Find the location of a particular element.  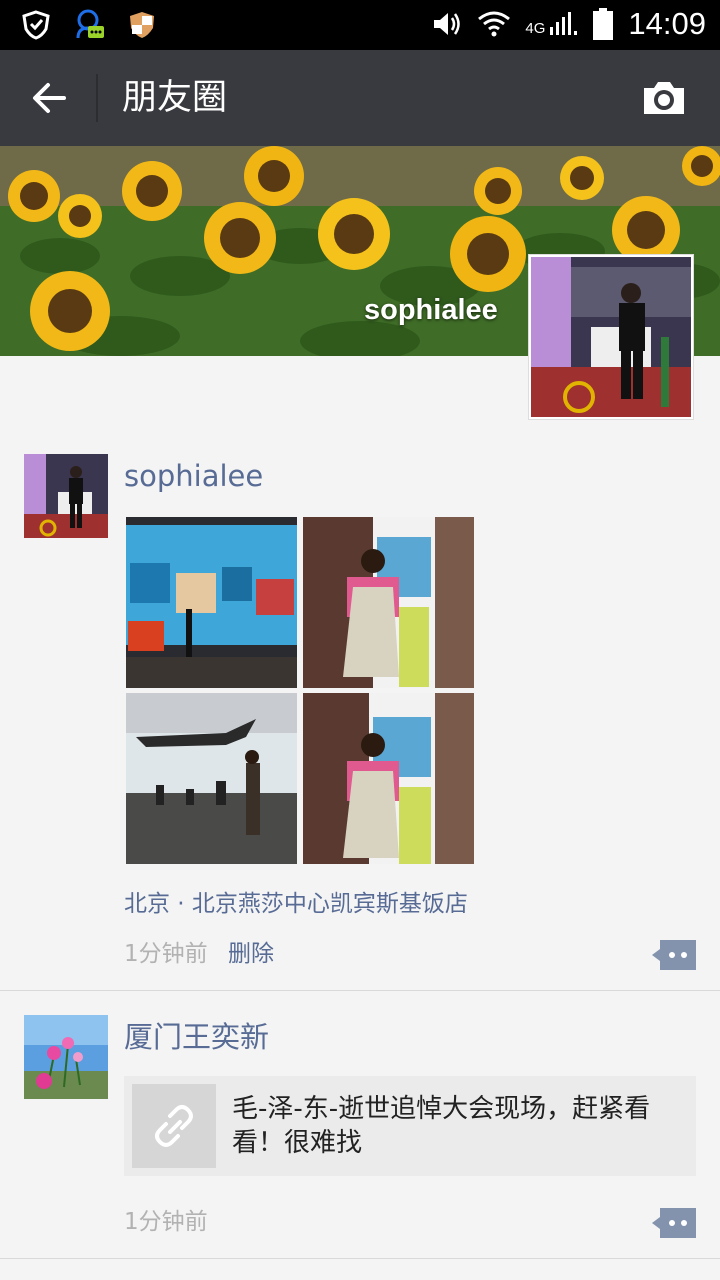

page-title: 朋友圈 is located at coordinates (175, 98).